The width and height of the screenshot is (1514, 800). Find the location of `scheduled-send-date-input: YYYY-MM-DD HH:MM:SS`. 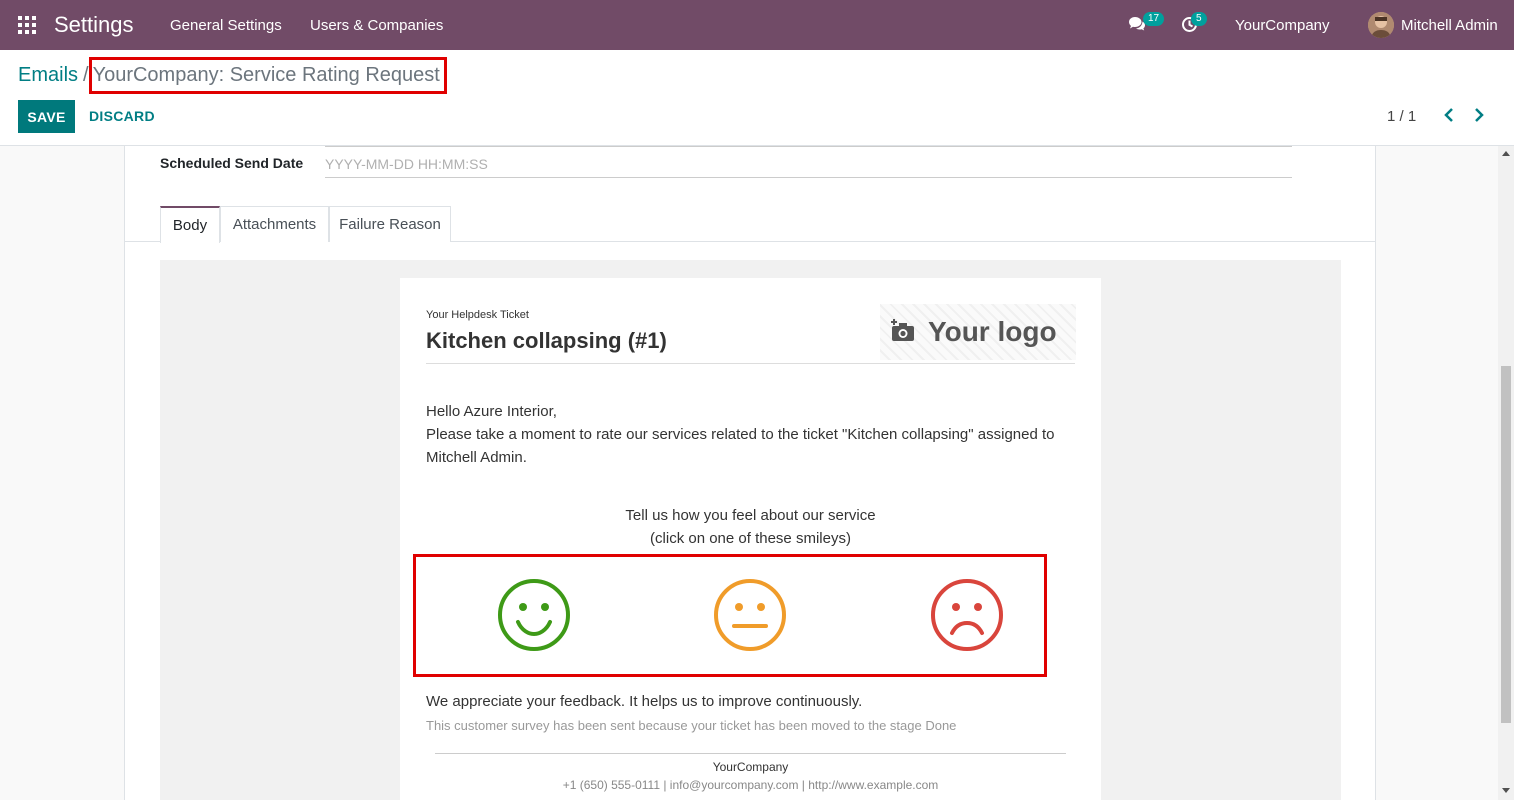

scheduled-send-date-input: YYYY-MM-DD HH:MM:SS is located at coordinates (808, 162).